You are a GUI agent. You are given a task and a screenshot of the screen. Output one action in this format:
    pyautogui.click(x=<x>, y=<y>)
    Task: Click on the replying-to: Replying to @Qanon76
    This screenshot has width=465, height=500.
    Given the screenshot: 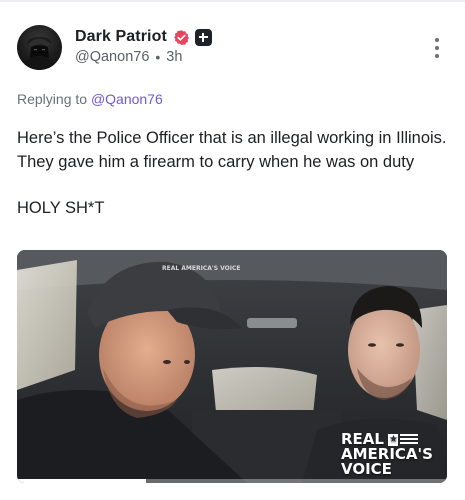 What is the action you would take?
    pyautogui.click(x=90, y=99)
    